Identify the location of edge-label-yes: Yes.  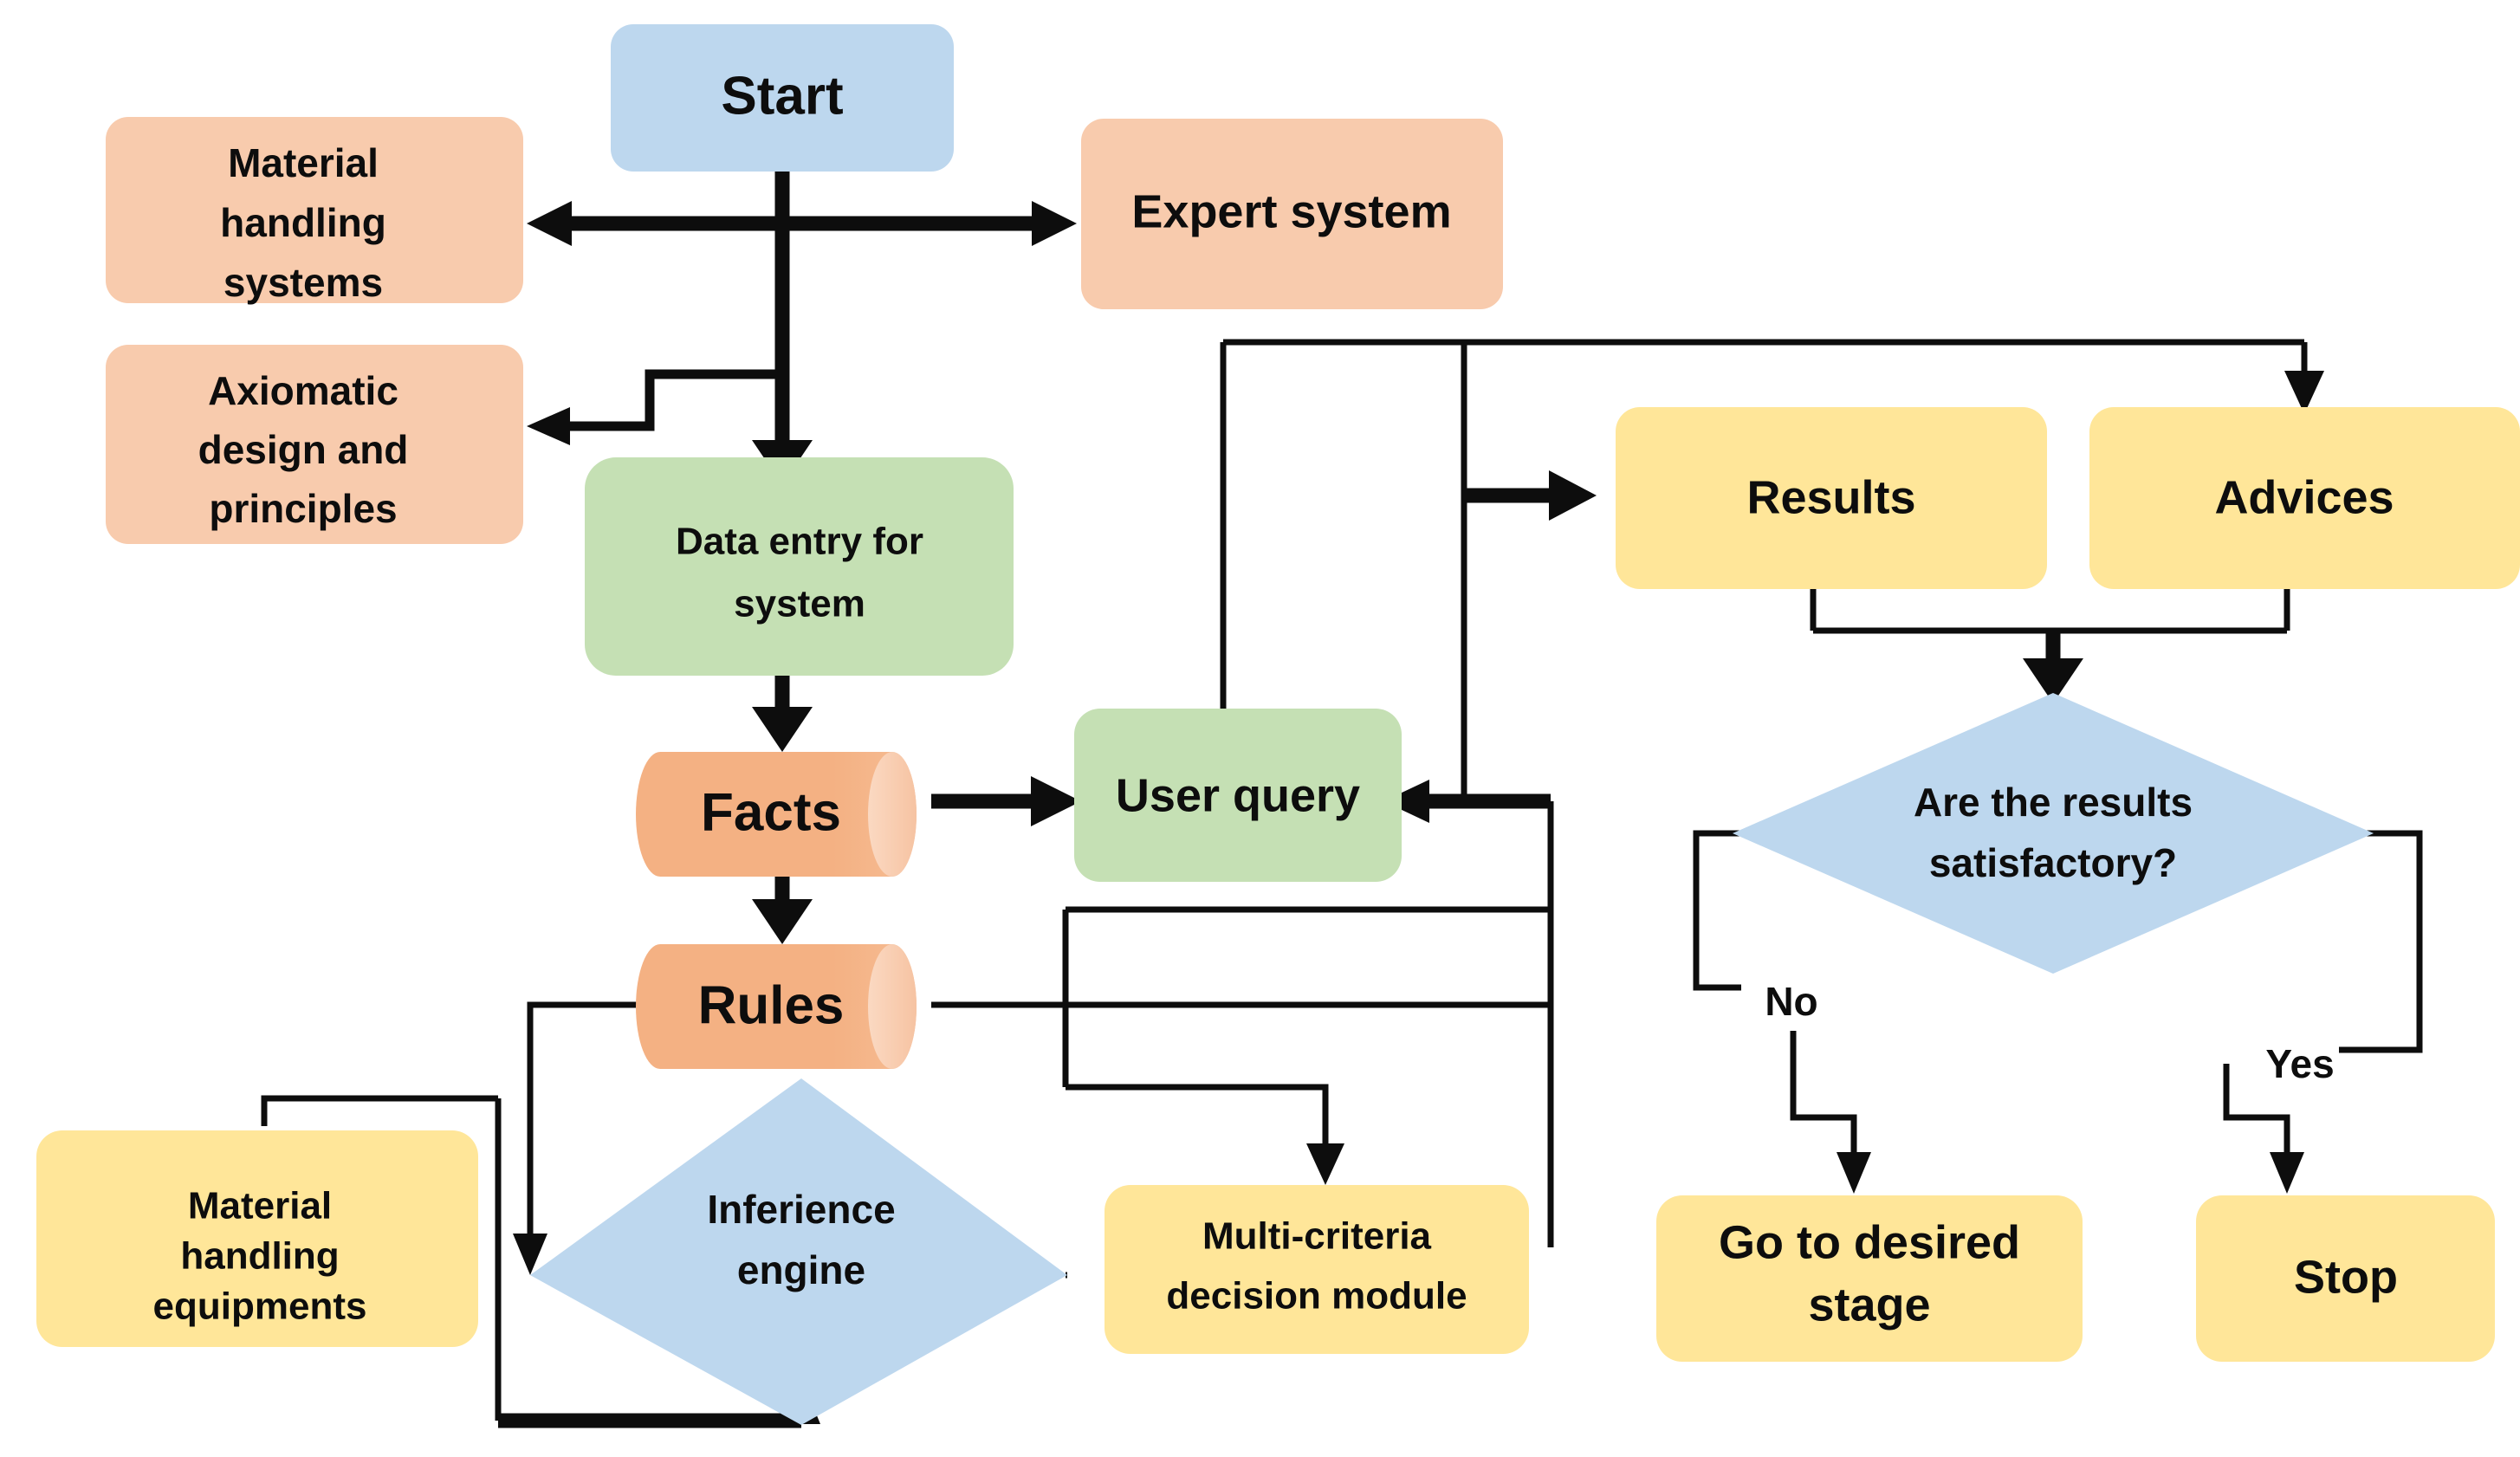
(2299, 1063).